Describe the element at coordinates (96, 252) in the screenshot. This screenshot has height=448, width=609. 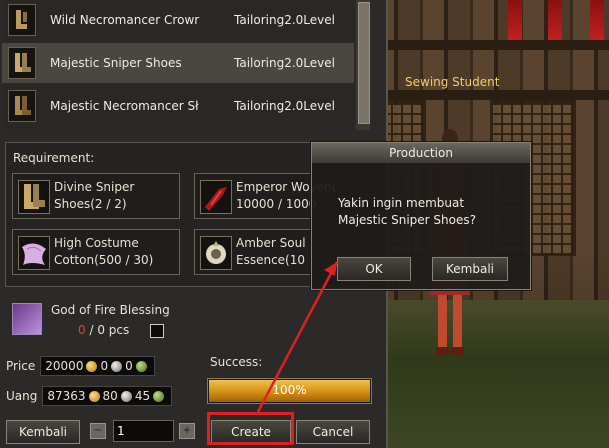
I see `material-slot: High Costume Cotton(500 / 30)` at that location.